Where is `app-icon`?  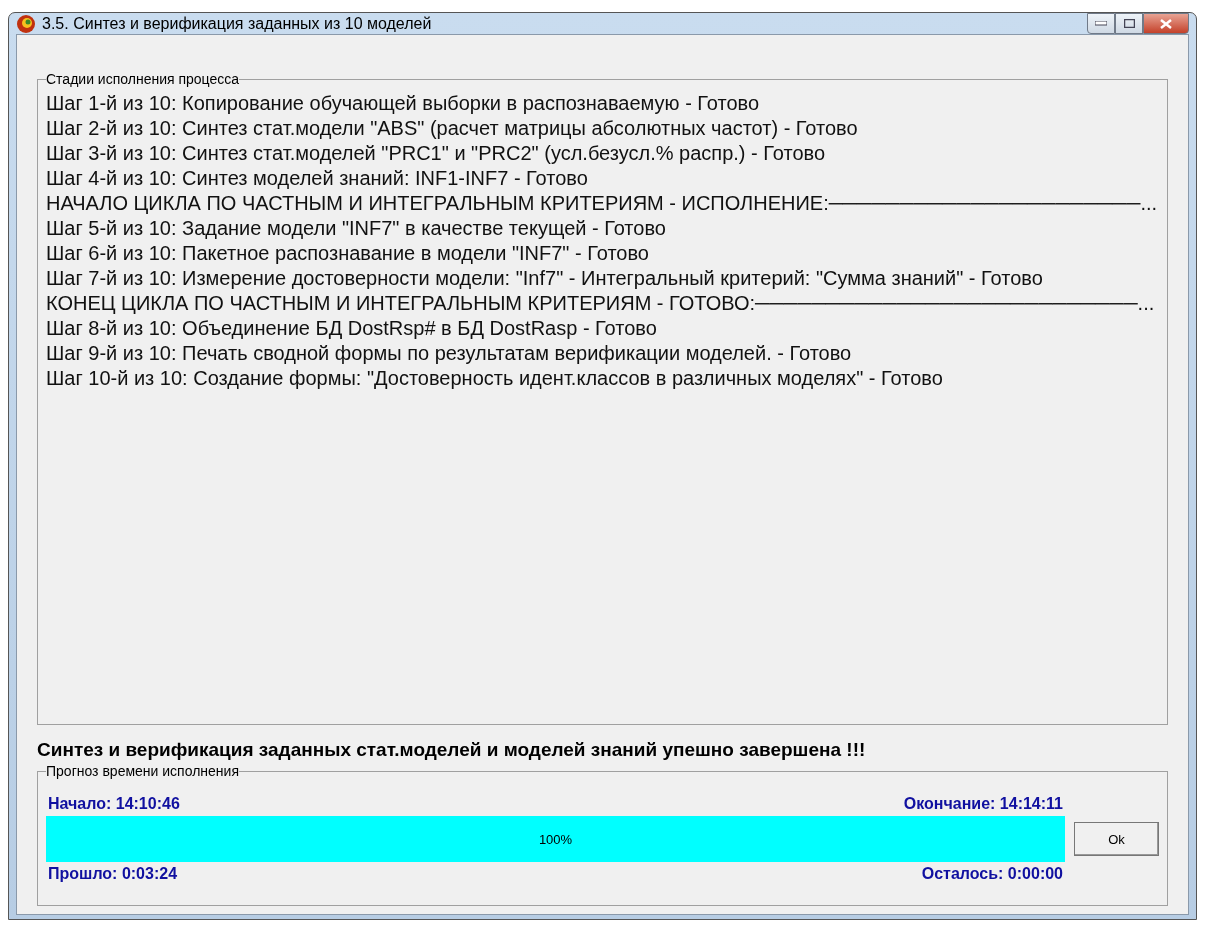
app-icon is located at coordinates (26, 23).